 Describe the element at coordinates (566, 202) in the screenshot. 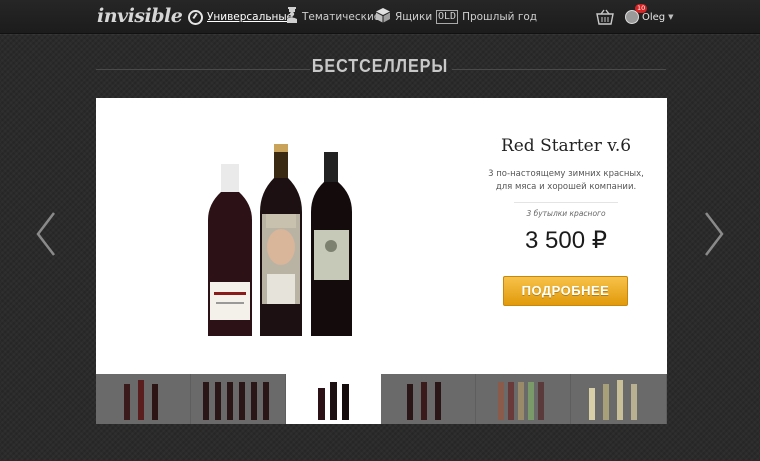

I see `divider` at that location.